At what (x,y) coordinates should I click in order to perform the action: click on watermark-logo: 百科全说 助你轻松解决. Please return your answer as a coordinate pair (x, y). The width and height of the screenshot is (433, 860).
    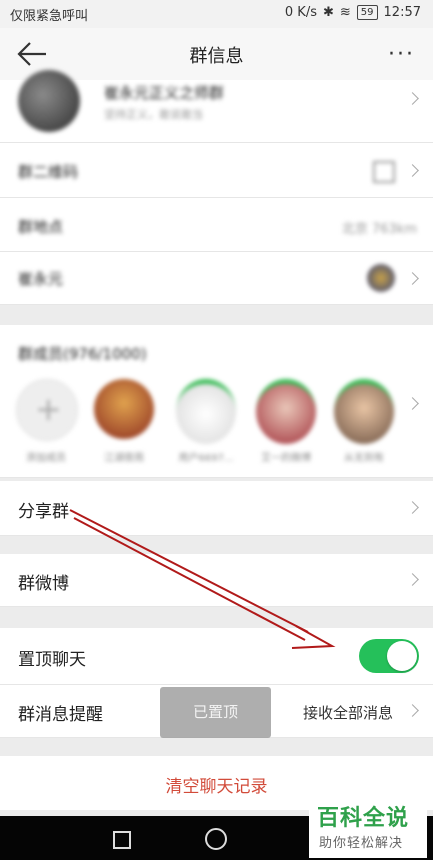
    Looking at the image, I should click on (368, 828).